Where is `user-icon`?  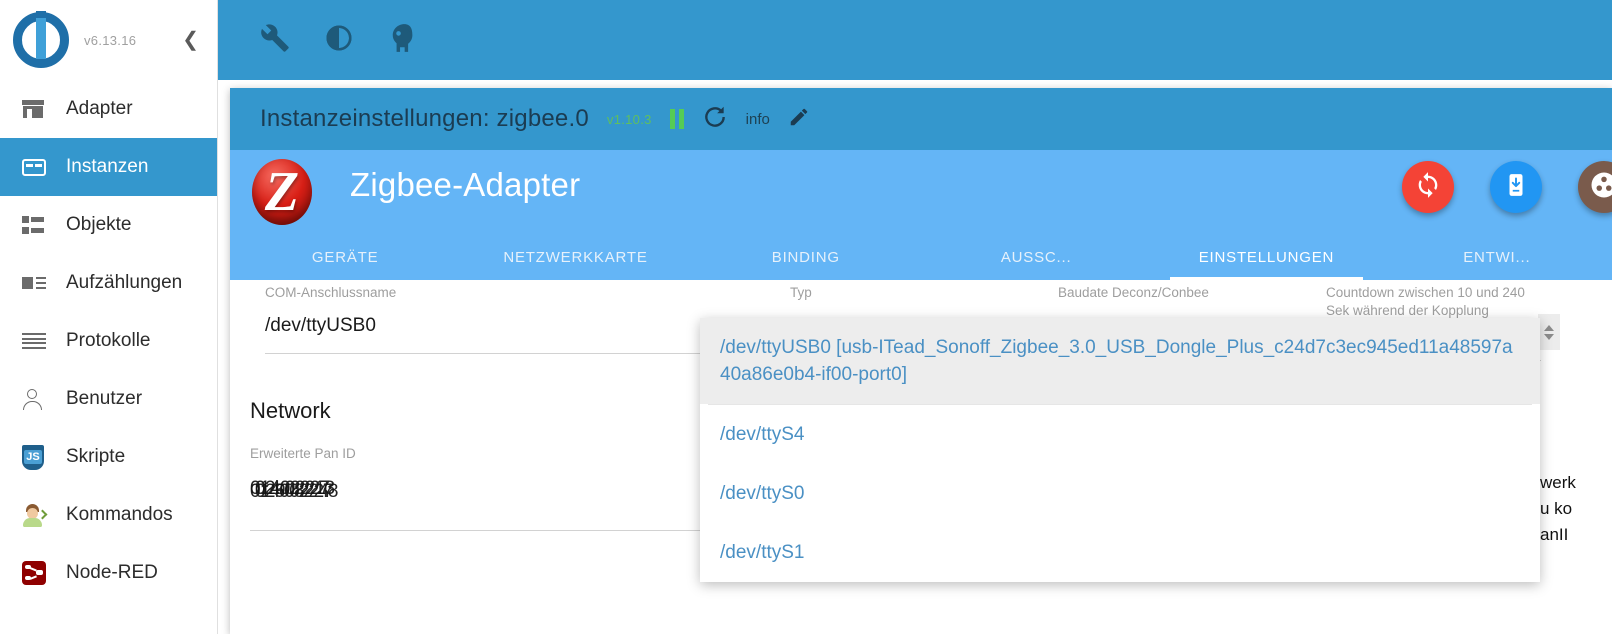
user-icon is located at coordinates (37, 399).